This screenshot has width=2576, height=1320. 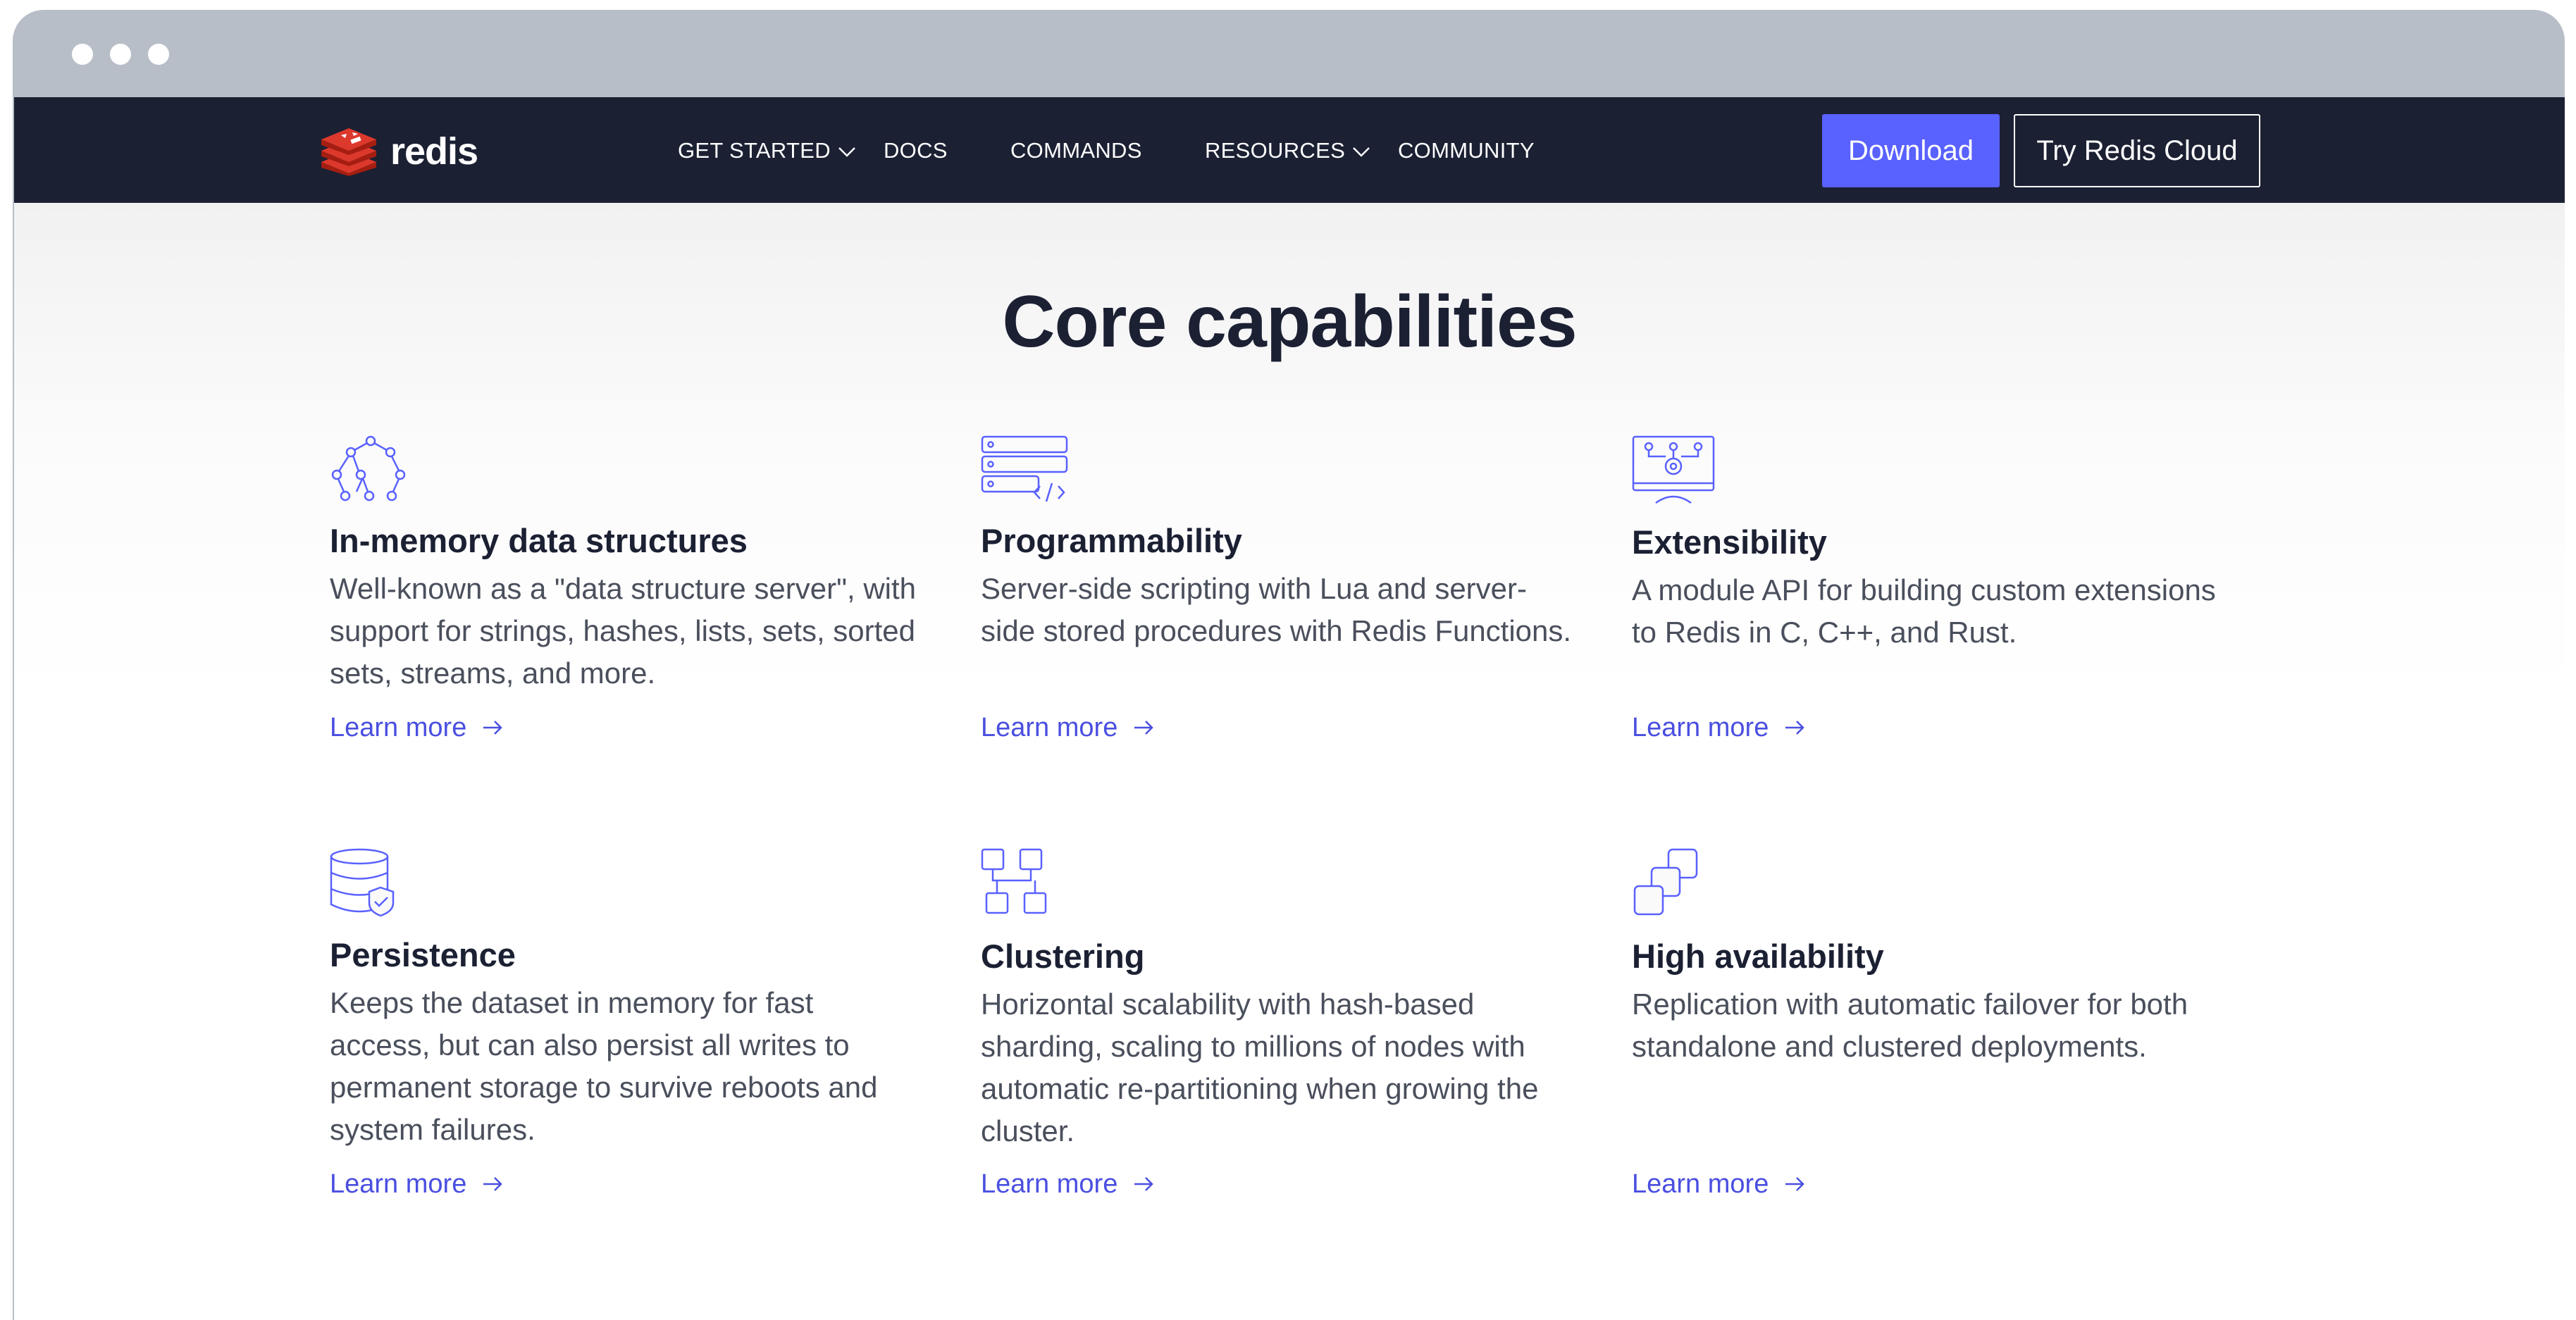 What do you see at coordinates (539, 540) in the screenshot?
I see `card-title: In-memory data structures` at bounding box center [539, 540].